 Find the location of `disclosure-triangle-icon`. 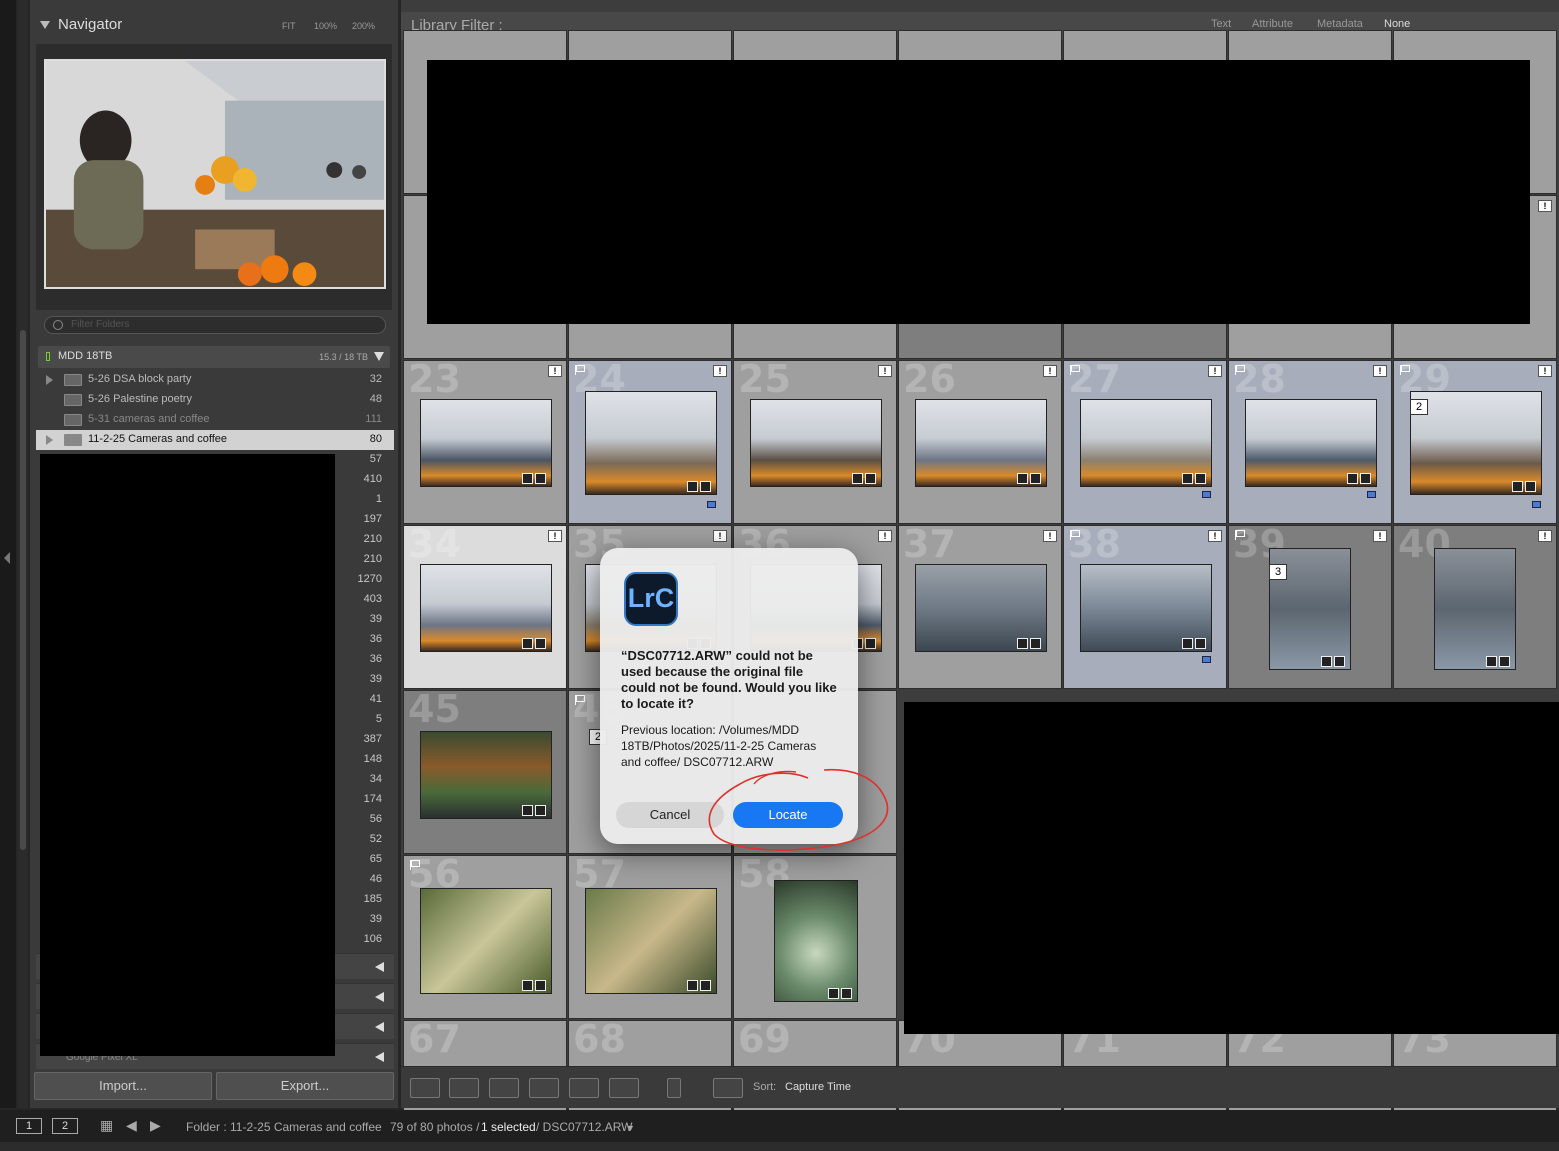

disclosure-triangle-icon is located at coordinates (45, 25).